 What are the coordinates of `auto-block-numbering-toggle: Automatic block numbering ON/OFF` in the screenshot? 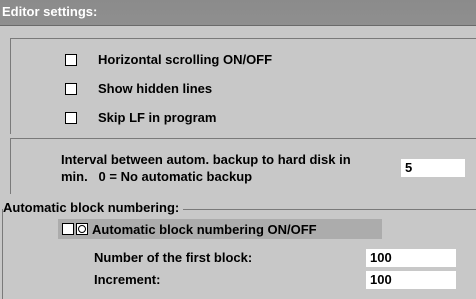 It's located at (220, 229).